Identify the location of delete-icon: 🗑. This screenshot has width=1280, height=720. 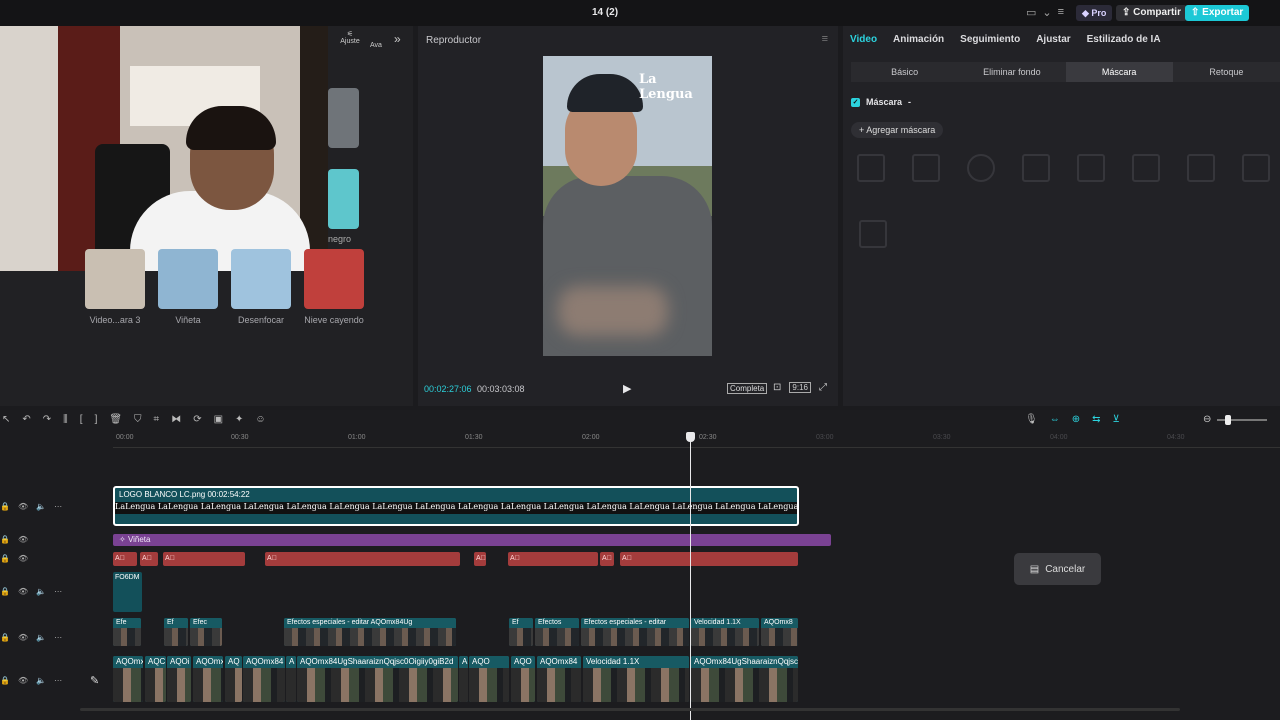
(115, 419).